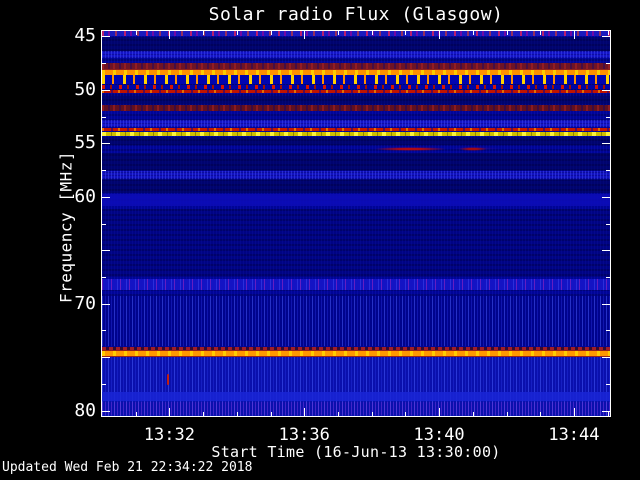 This screenshot has width=640, height=480. I want to click on x-tick-label: 13:36, so click(304, 435).